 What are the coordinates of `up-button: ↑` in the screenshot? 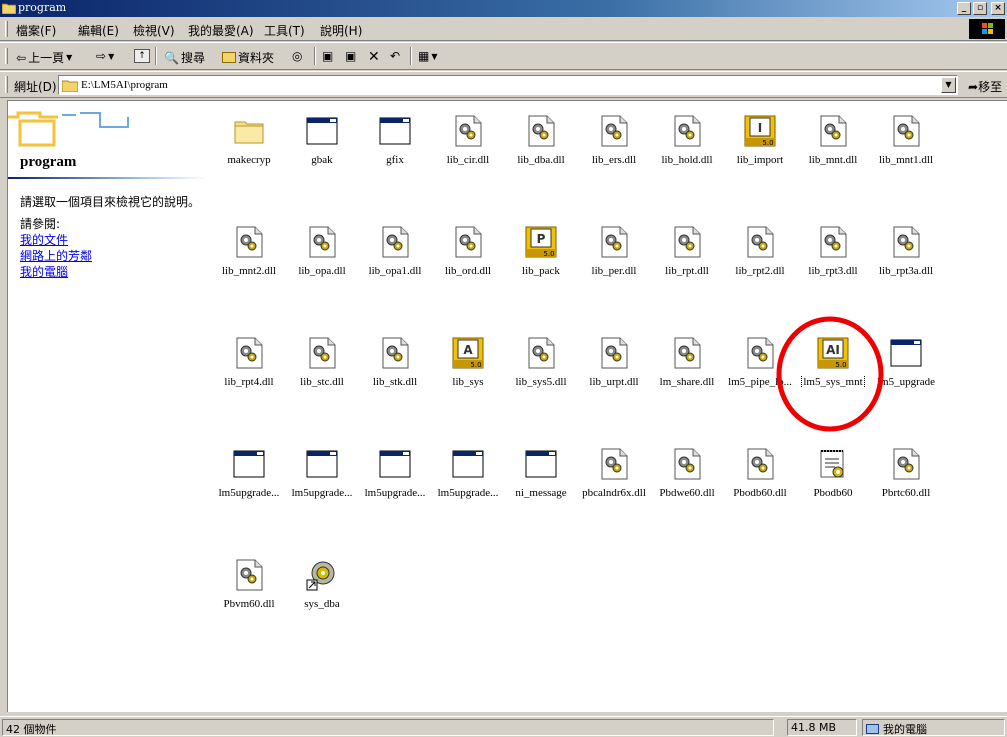 It's located at (142, 56).